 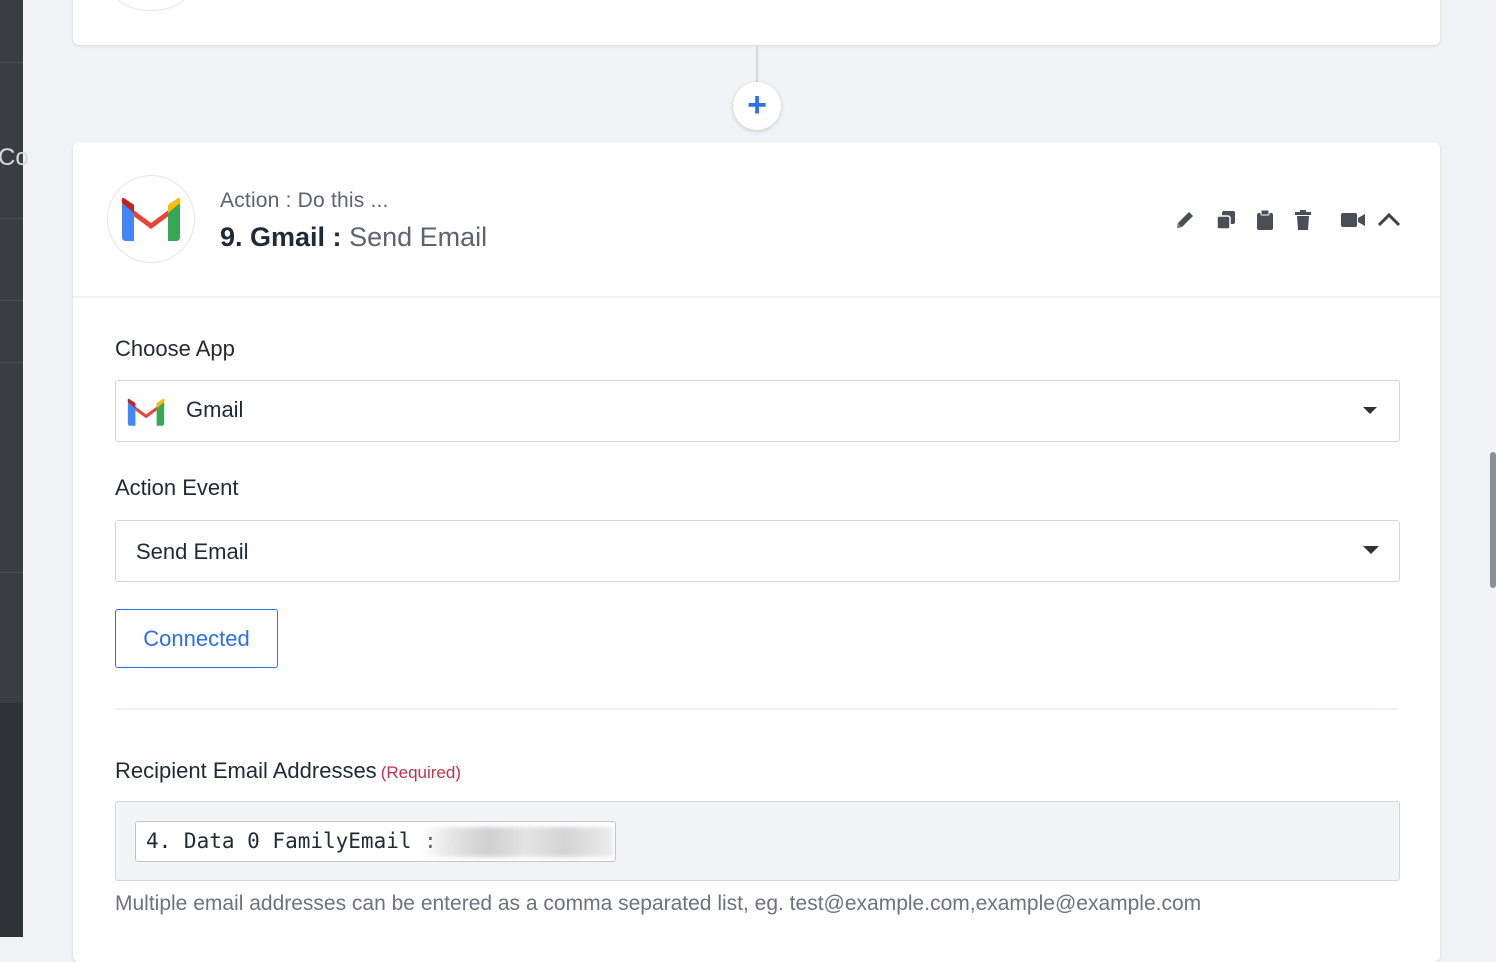 I want to click on recipient-email-field: 4. Data 0 FamilyEmail : g, so click(x=757, y=841).